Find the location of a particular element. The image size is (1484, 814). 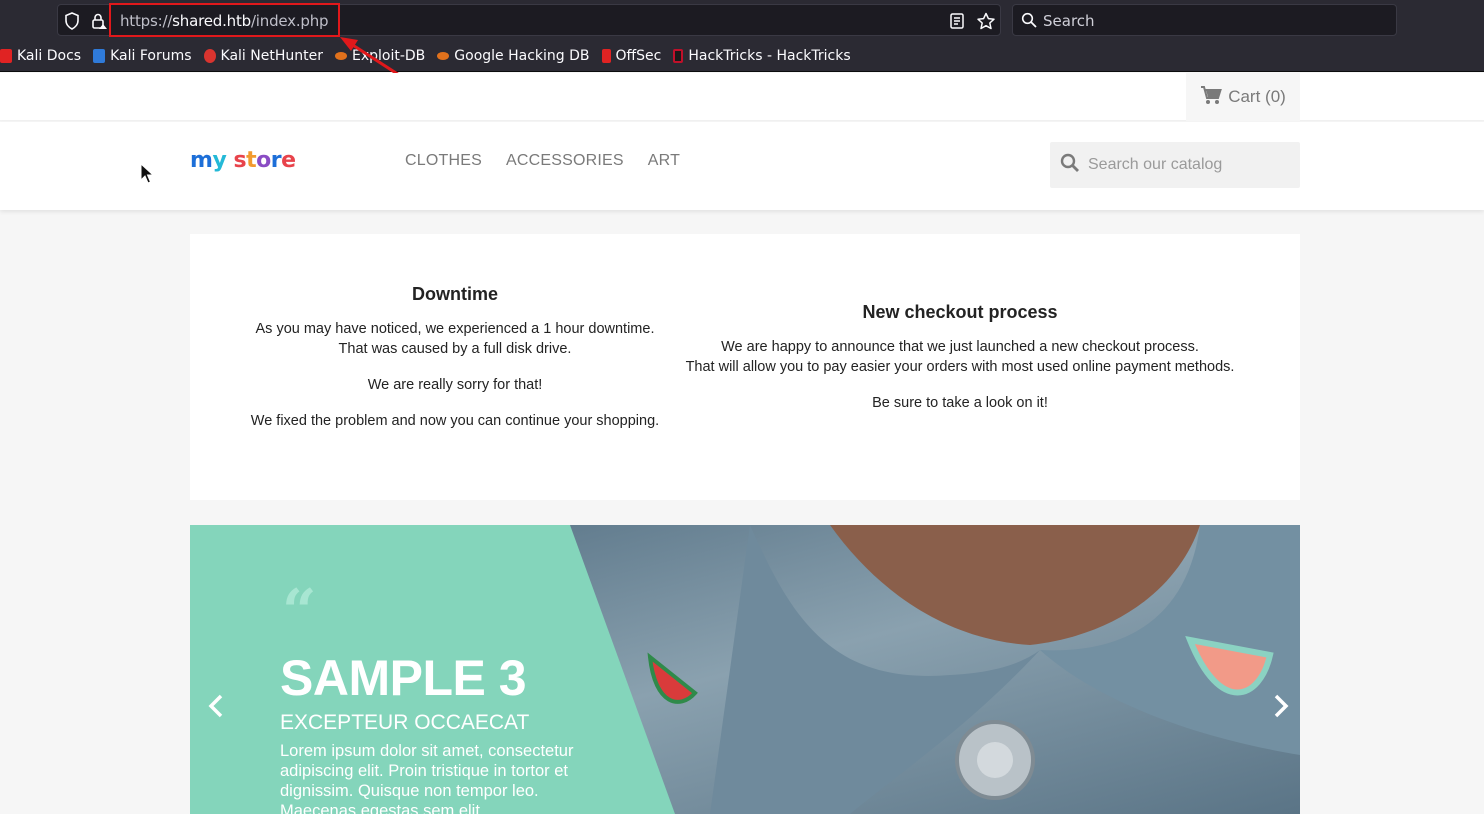

chevron-right-icon is located at coordinates (1280, 706).